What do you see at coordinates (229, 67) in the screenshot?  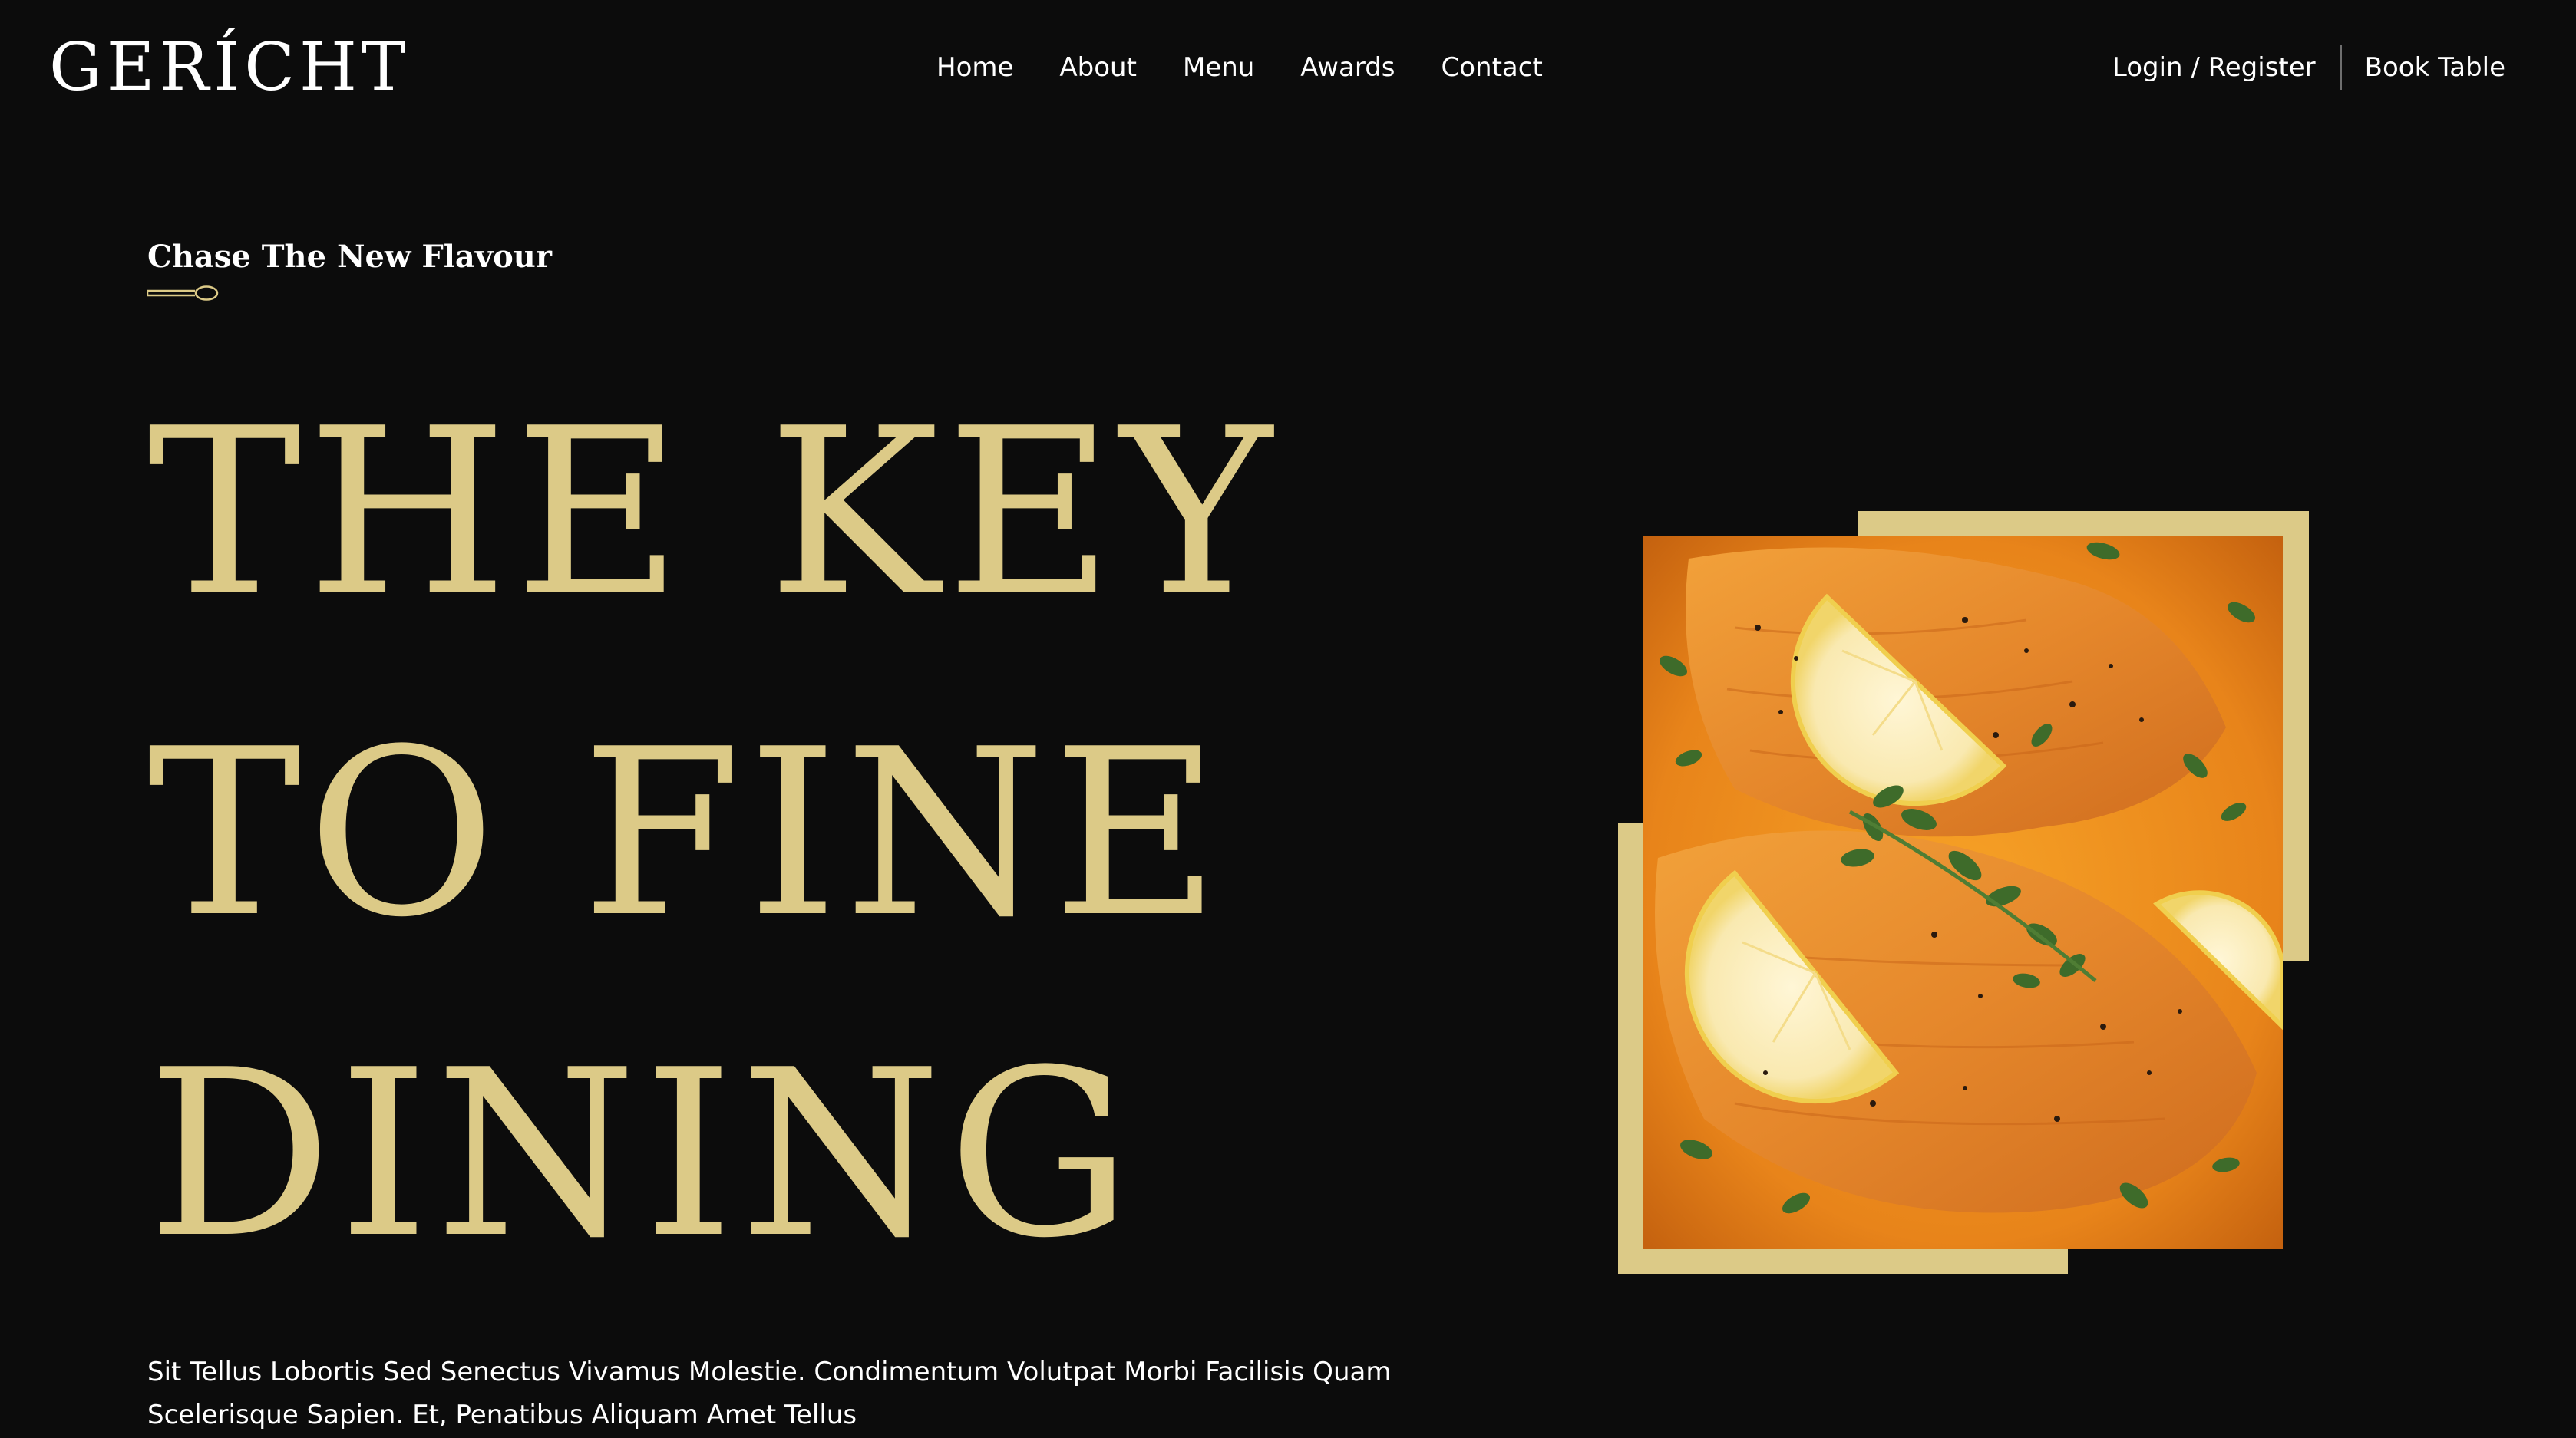 I see `brand-logo: GERÍCHT` at bounding box center [229, 67].